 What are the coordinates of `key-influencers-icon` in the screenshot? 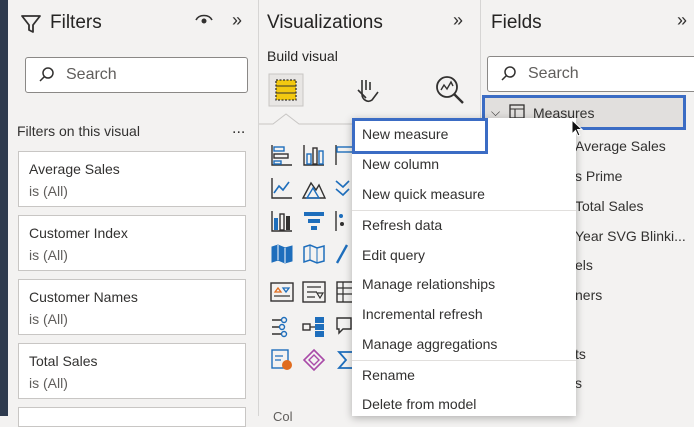 It's located at (314, 327).